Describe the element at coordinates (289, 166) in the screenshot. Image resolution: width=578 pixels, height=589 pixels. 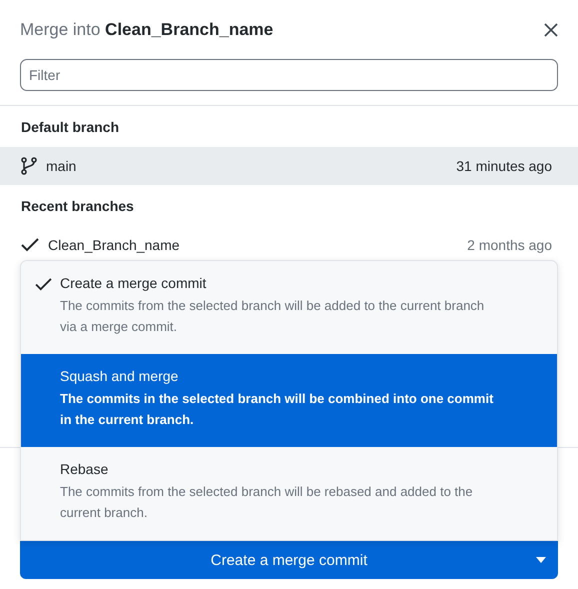
I see `branch-item: main 31 minutes ago` at that location.